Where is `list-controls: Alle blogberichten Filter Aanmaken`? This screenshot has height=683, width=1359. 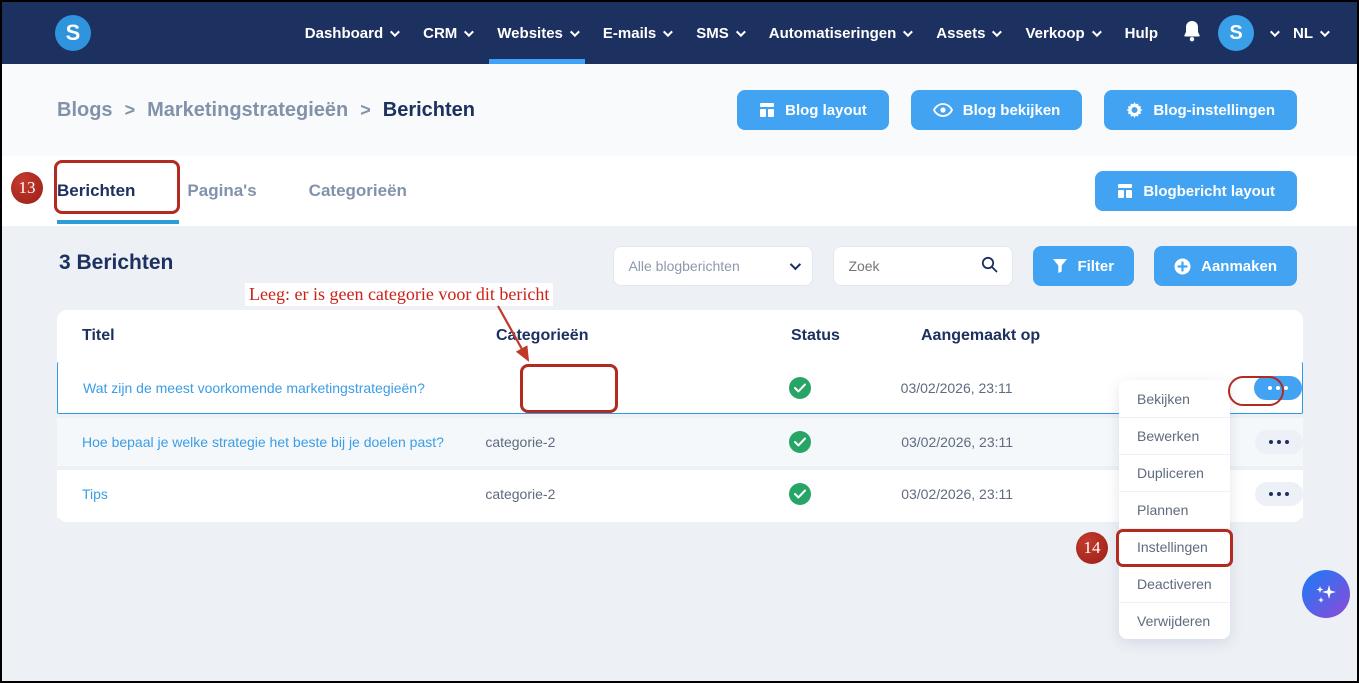 list-controls: Alle blogberichten Filter Aanmaken is located at coordinates (955, 266).